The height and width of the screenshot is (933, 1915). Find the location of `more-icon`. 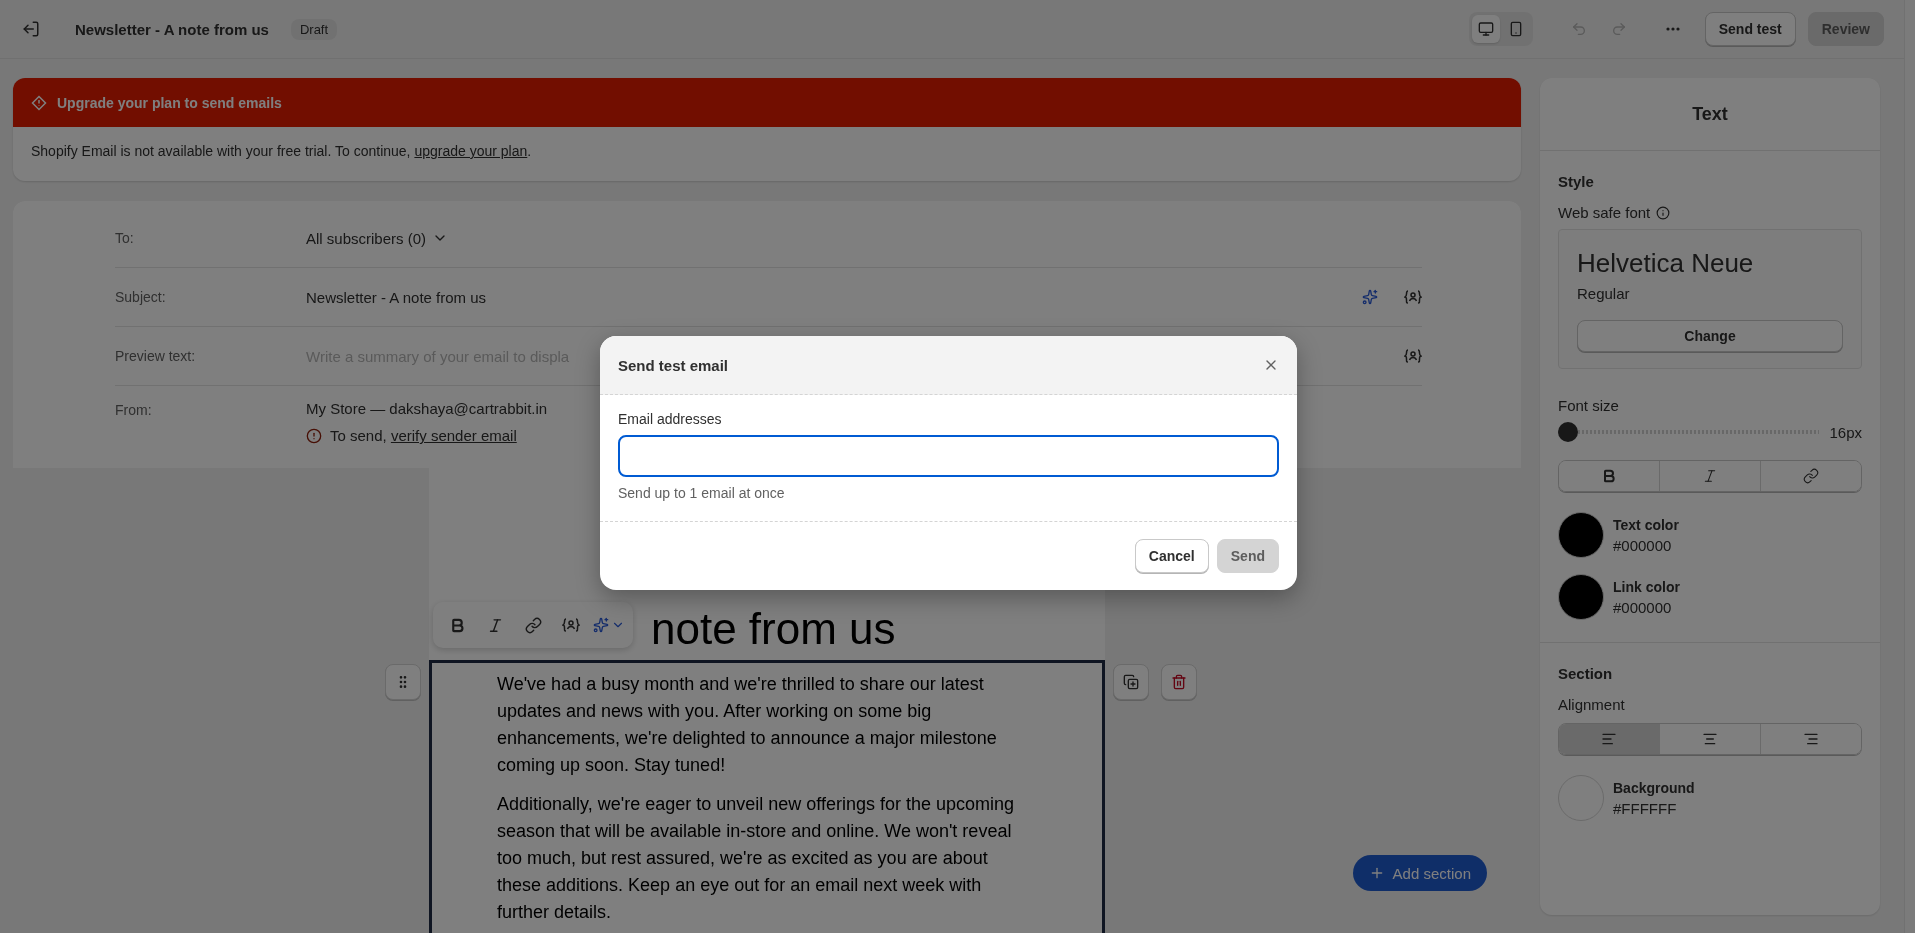

more-icon is located at coordinates (1672, 29).